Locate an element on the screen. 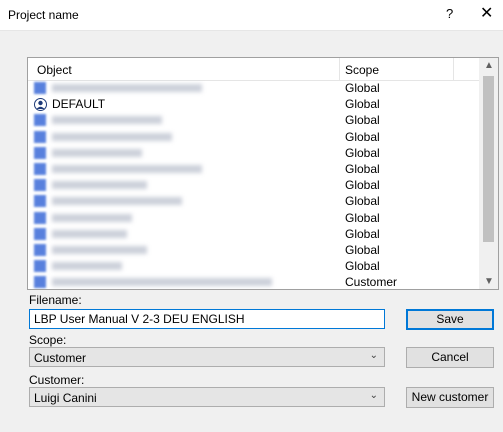 This screenshot has height=432, width=503. scroll-down-icon: ▼ is located at coordinates (489, 281).